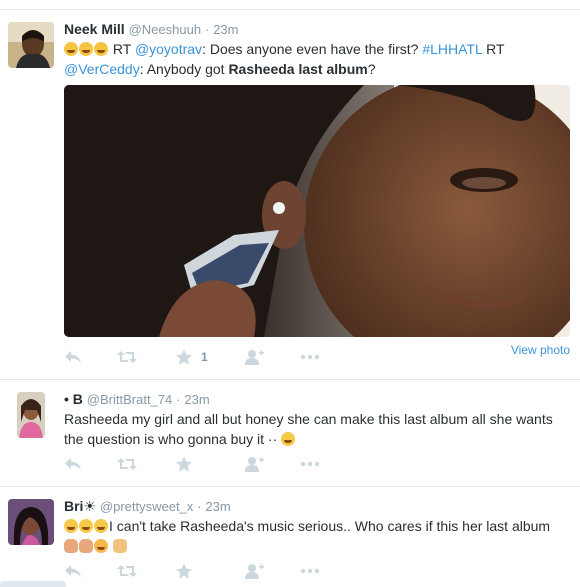 This screenshot has height=587, width=580. What do you see at coordinates (80, 506) in the screenshot?
I see `fullname: Bri☀` at bounding box center [80, 506].